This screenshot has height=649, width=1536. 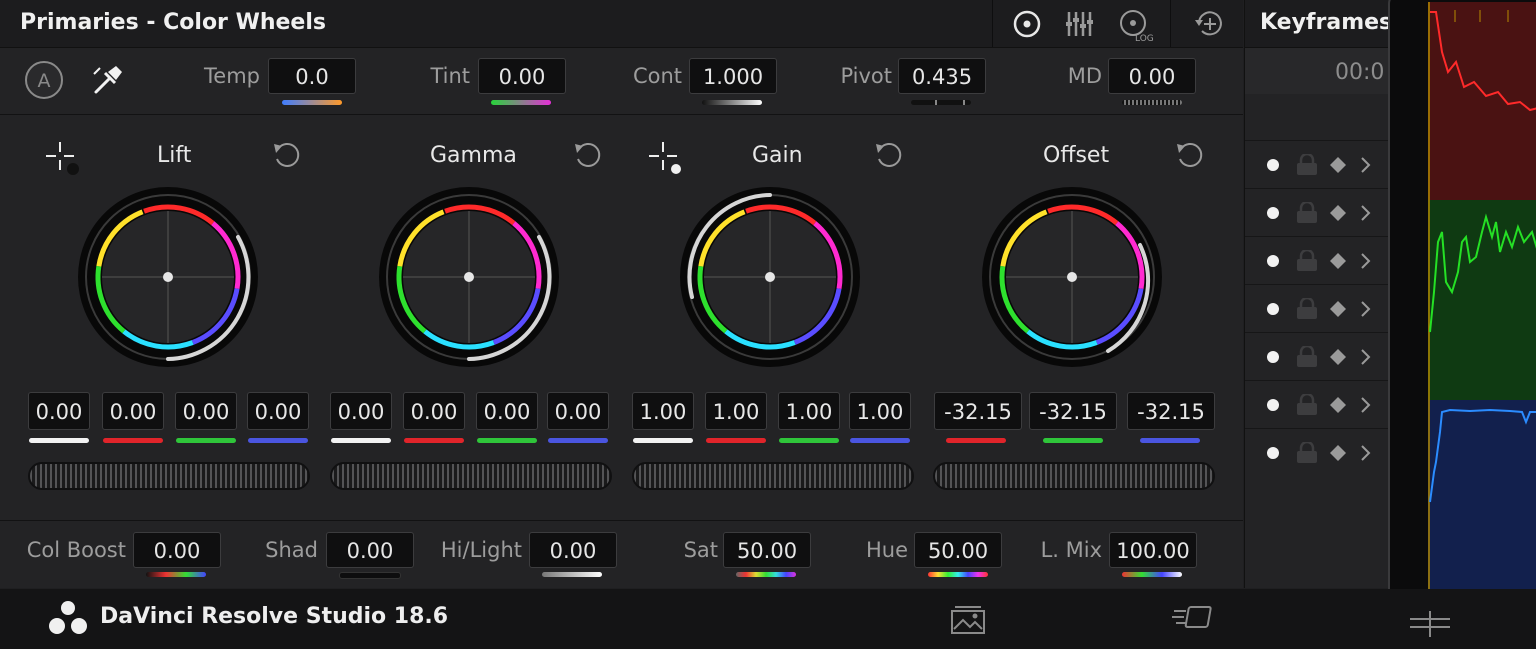 What do you see at coordinates (361, 411) in the screenshot?
I see `gamma-master-value: 0.00` at bounding box center [361, 411].